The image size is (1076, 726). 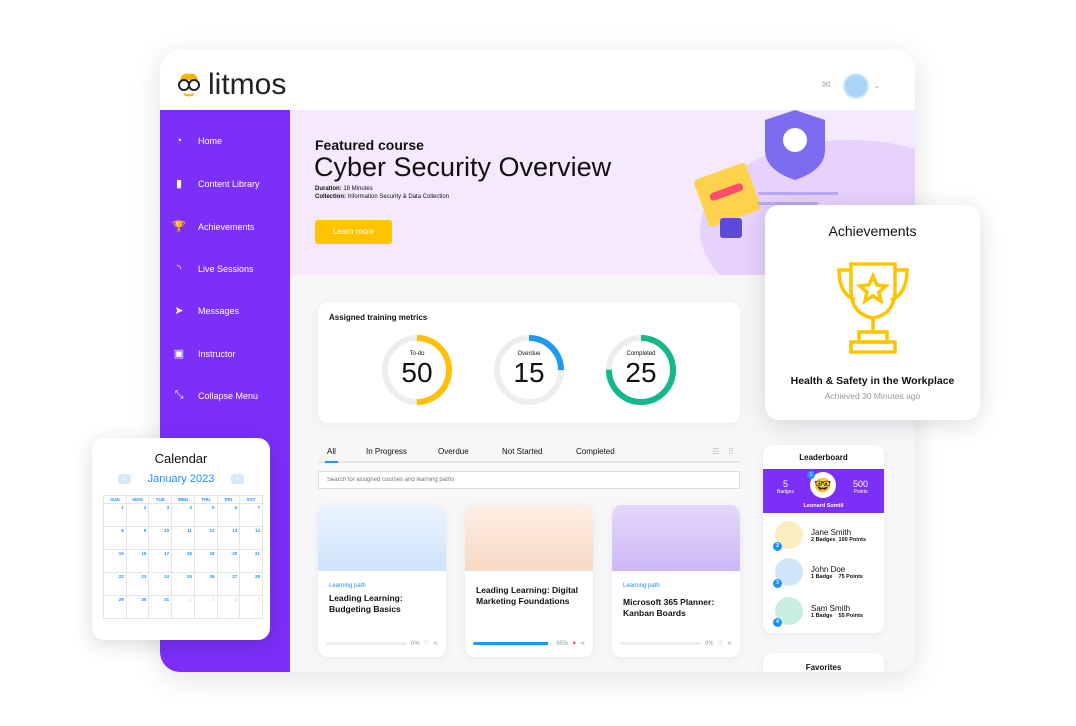 What do you see at coordinates (731, 451) in the screenshot?
I see `grid-view-icon: ⠿` at bounding box center [731, 451].